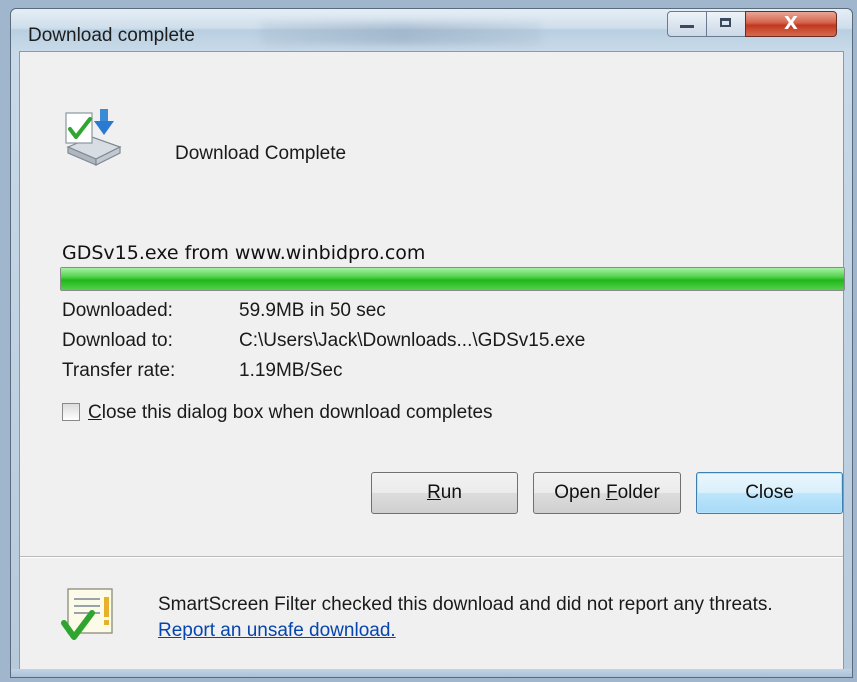  Describe the element at coordinates (412, 340) in the screenshot. I see `detail-value: C:\Users\Jack\Downloads...\GDSv15.exe` at that location.